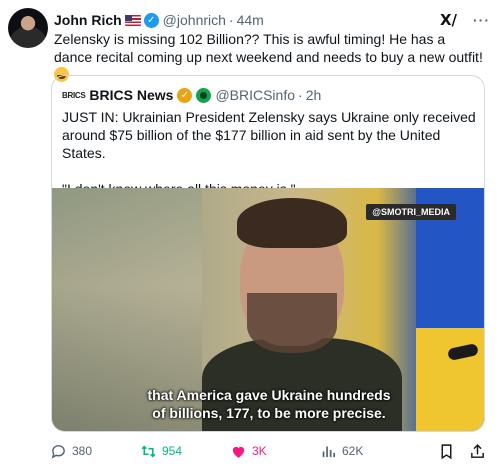  Describe the element at coordinates (269, 395) in the screenshot. I see `caption-line: that America gave Ukraine hundreds` at that location.